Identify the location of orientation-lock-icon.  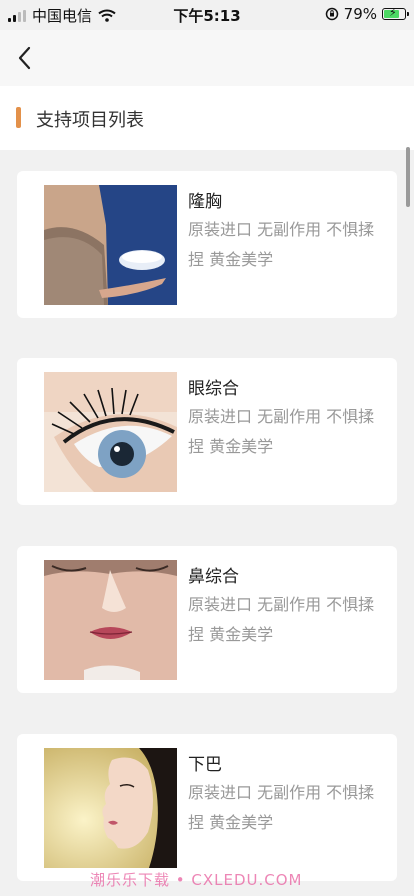
(331, 14).